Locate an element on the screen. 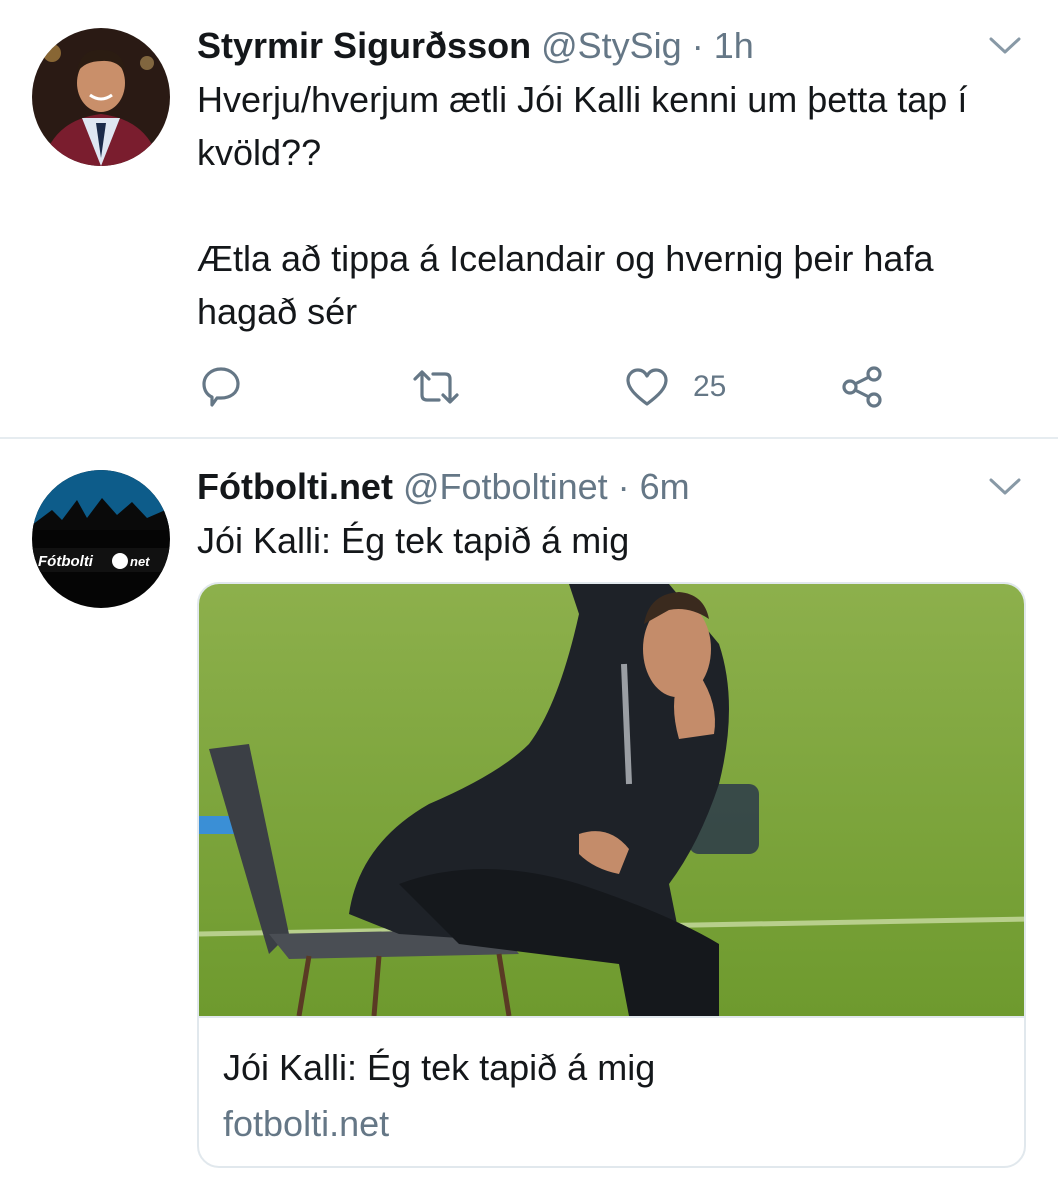 The image size is (1058, 1200). display-name: Styrmir Sigurðsson is located at coordinates (364, 45).